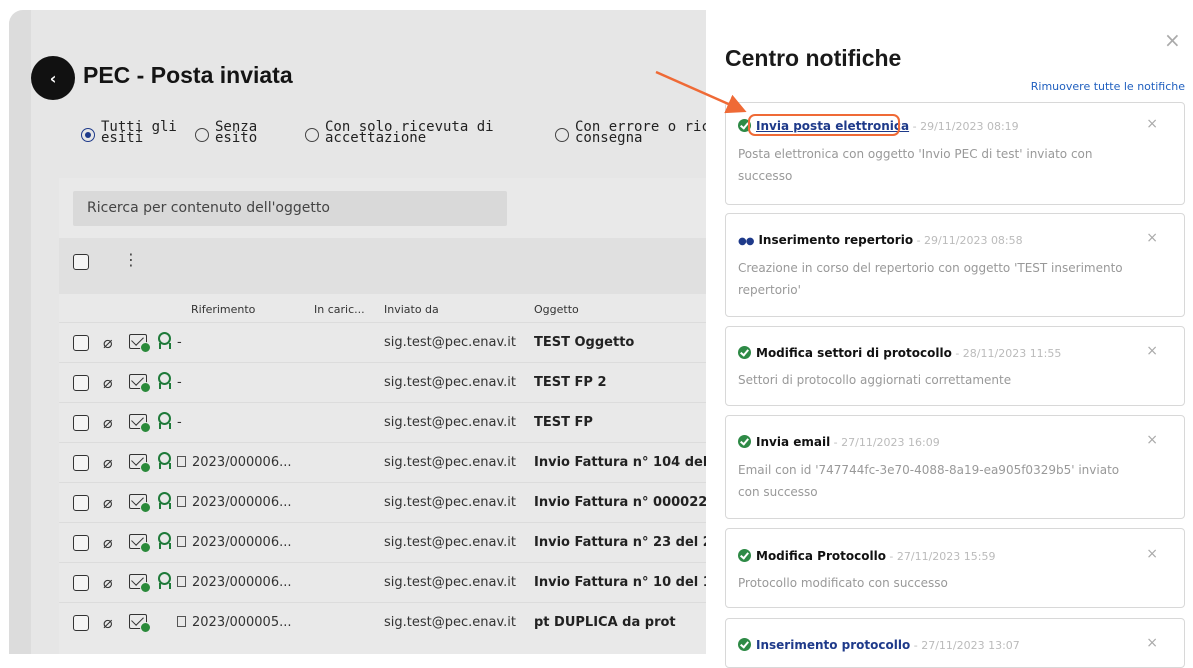 The height and width of the screenshot is (668, 1193). What do you see at coordinates (394, 266) in the screenshot?
I see `list-toolbar: ⋮` at bounding box center [394, 266].